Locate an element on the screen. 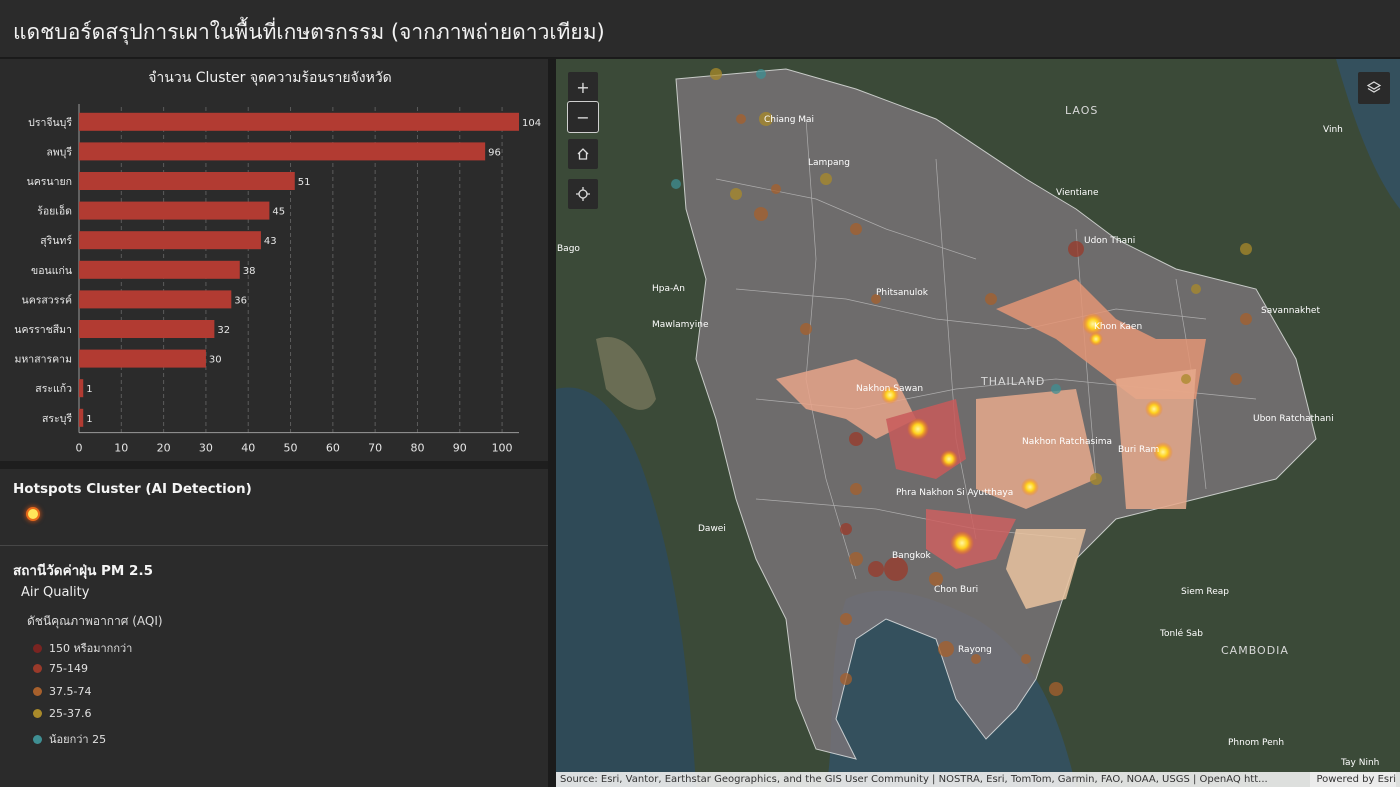 Image resolution: width=1400 pixels, height=787 pixels. city-label: Tay Ninh is located at coordinates (1359, 763).